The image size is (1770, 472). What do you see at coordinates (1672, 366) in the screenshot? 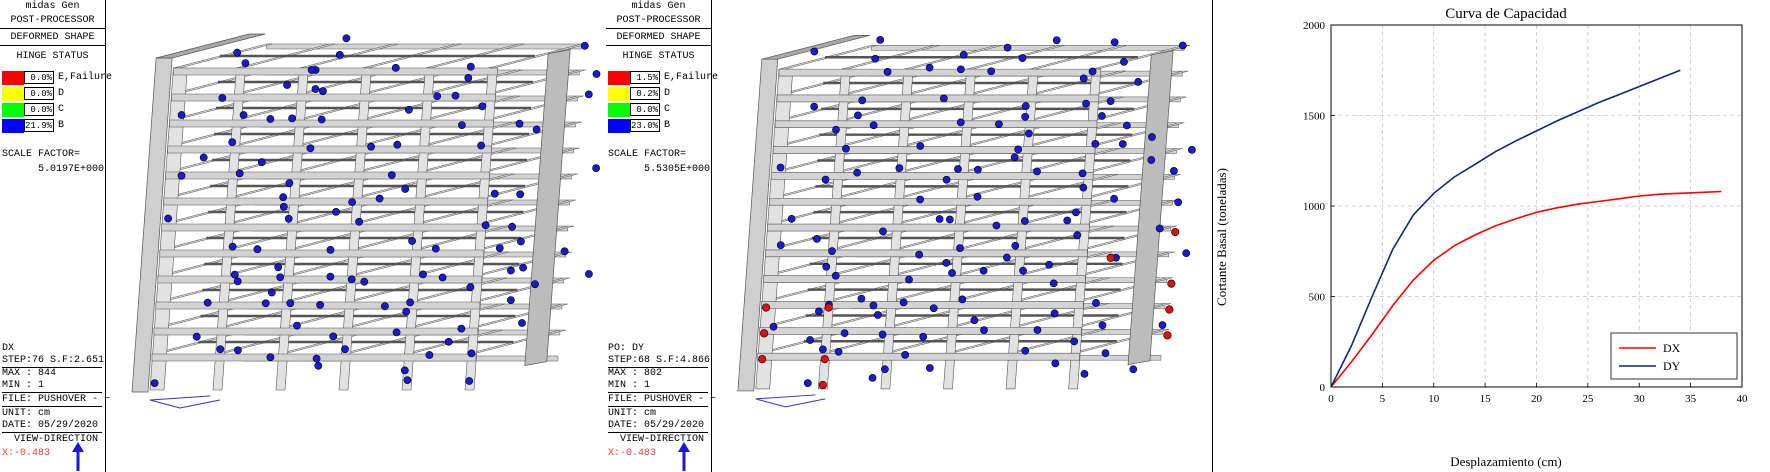
I see `legend-entry-dy: DY` at bounding box center [1672, 366].